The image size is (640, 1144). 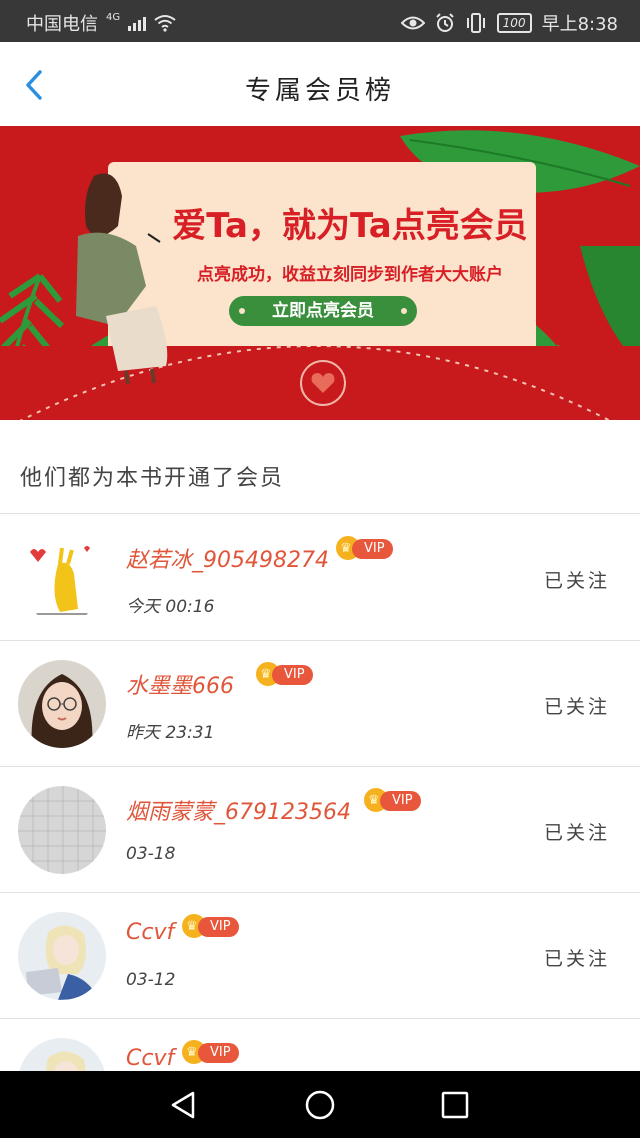 What do you see at coordinates (455, 1105) in the screenshot?
I see `recents-nav-icon` at bounding box center [455, 1105].